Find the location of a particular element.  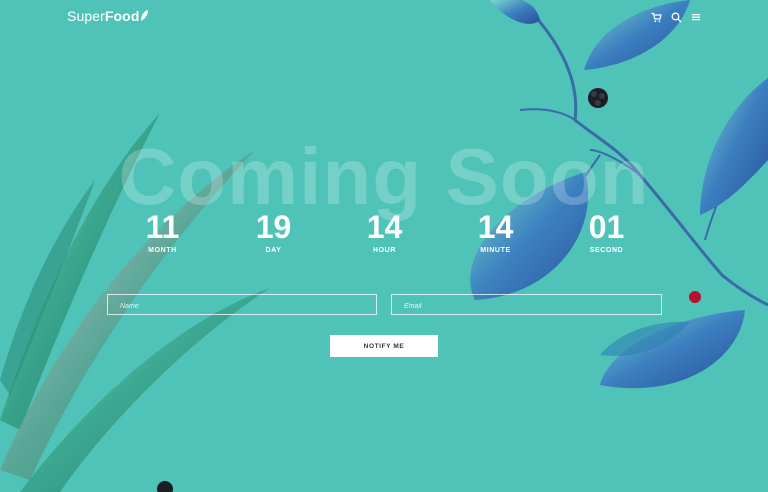

header-icons is located at coordinates (676, 17).